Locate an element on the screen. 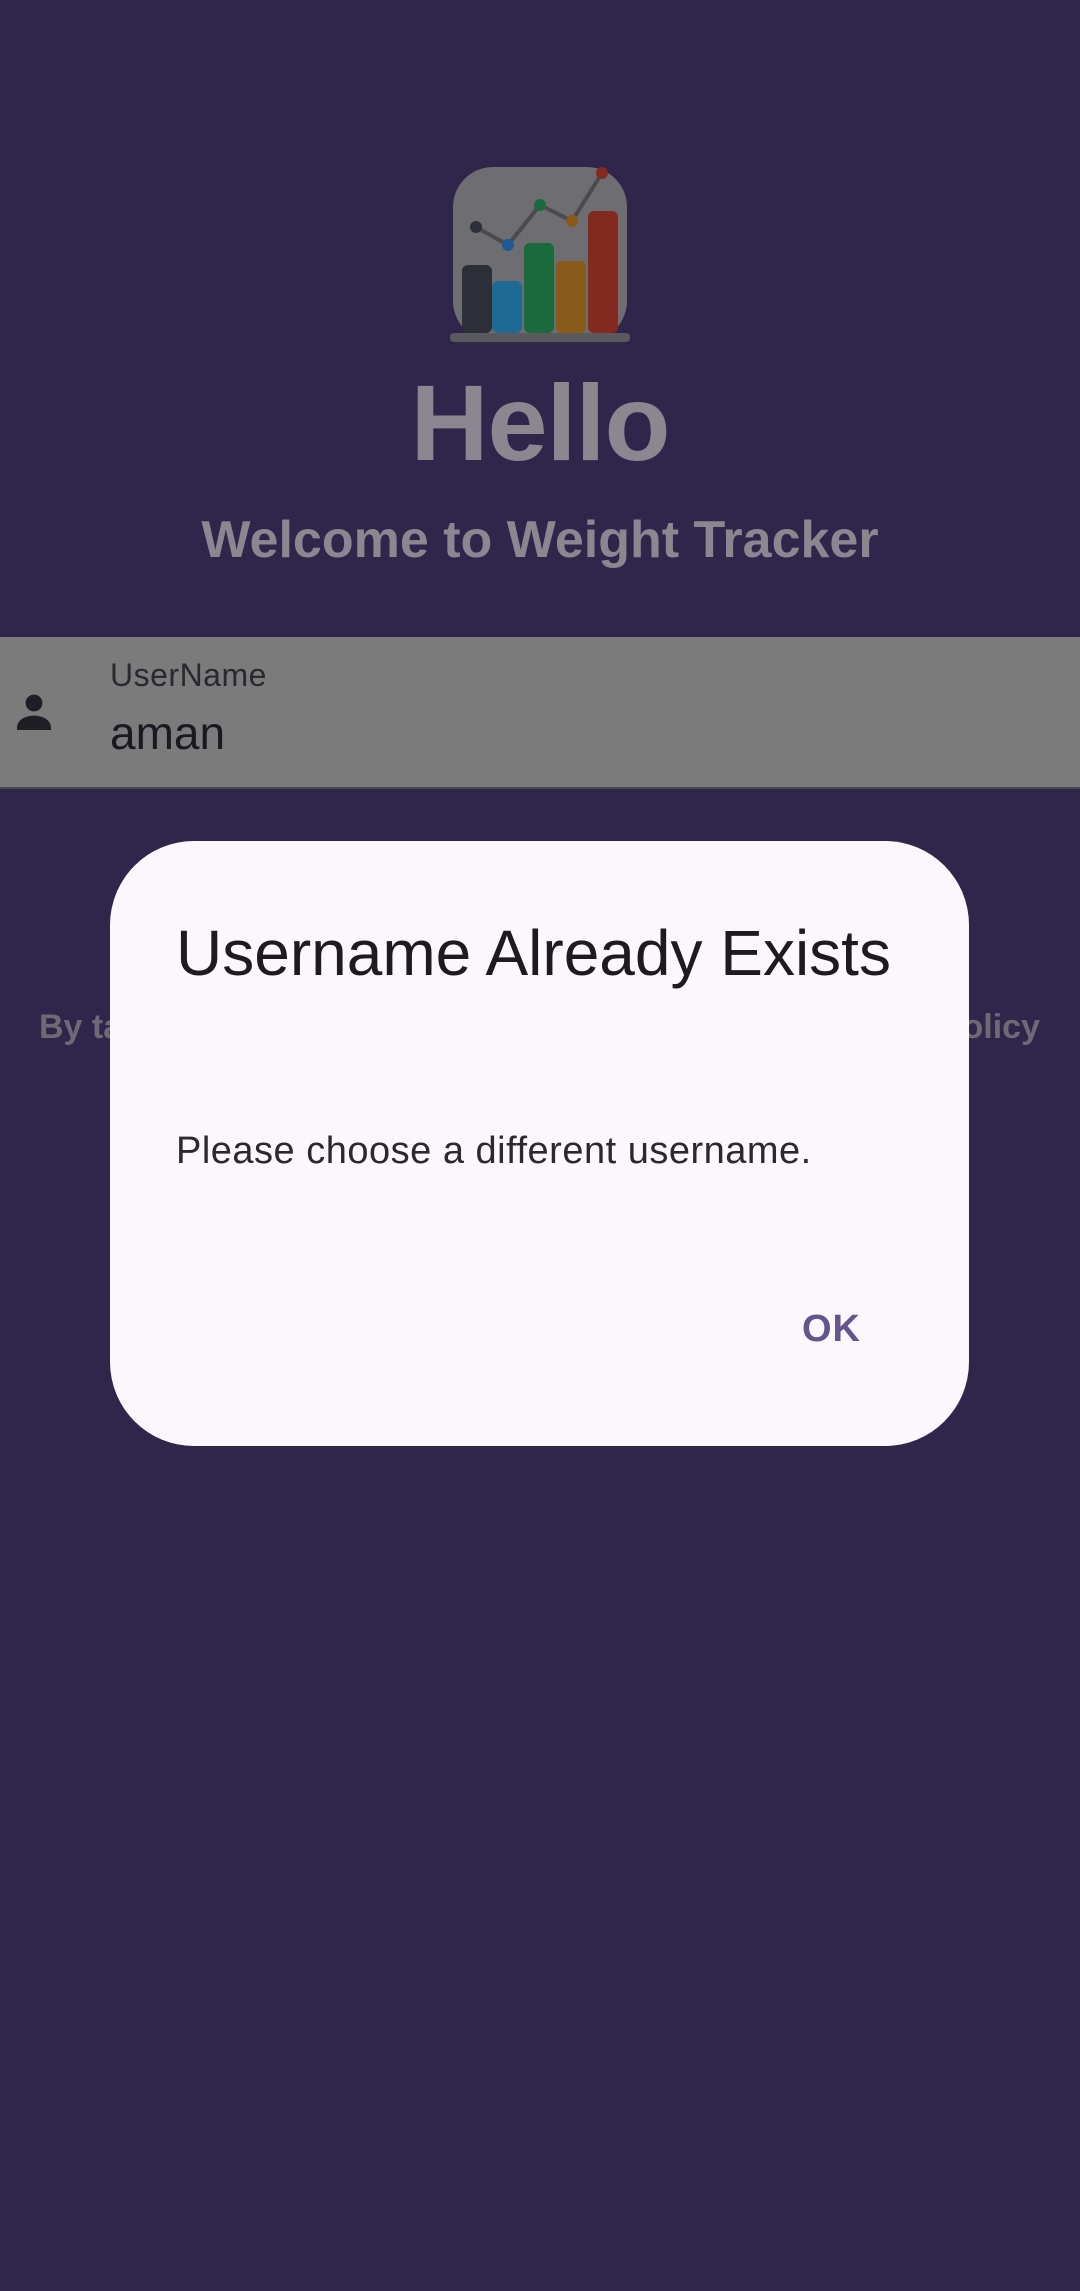 The width and height of the screenshot is (1080, 2291). dialog-title: Username Already Exists is located at coordinates (533, 953).